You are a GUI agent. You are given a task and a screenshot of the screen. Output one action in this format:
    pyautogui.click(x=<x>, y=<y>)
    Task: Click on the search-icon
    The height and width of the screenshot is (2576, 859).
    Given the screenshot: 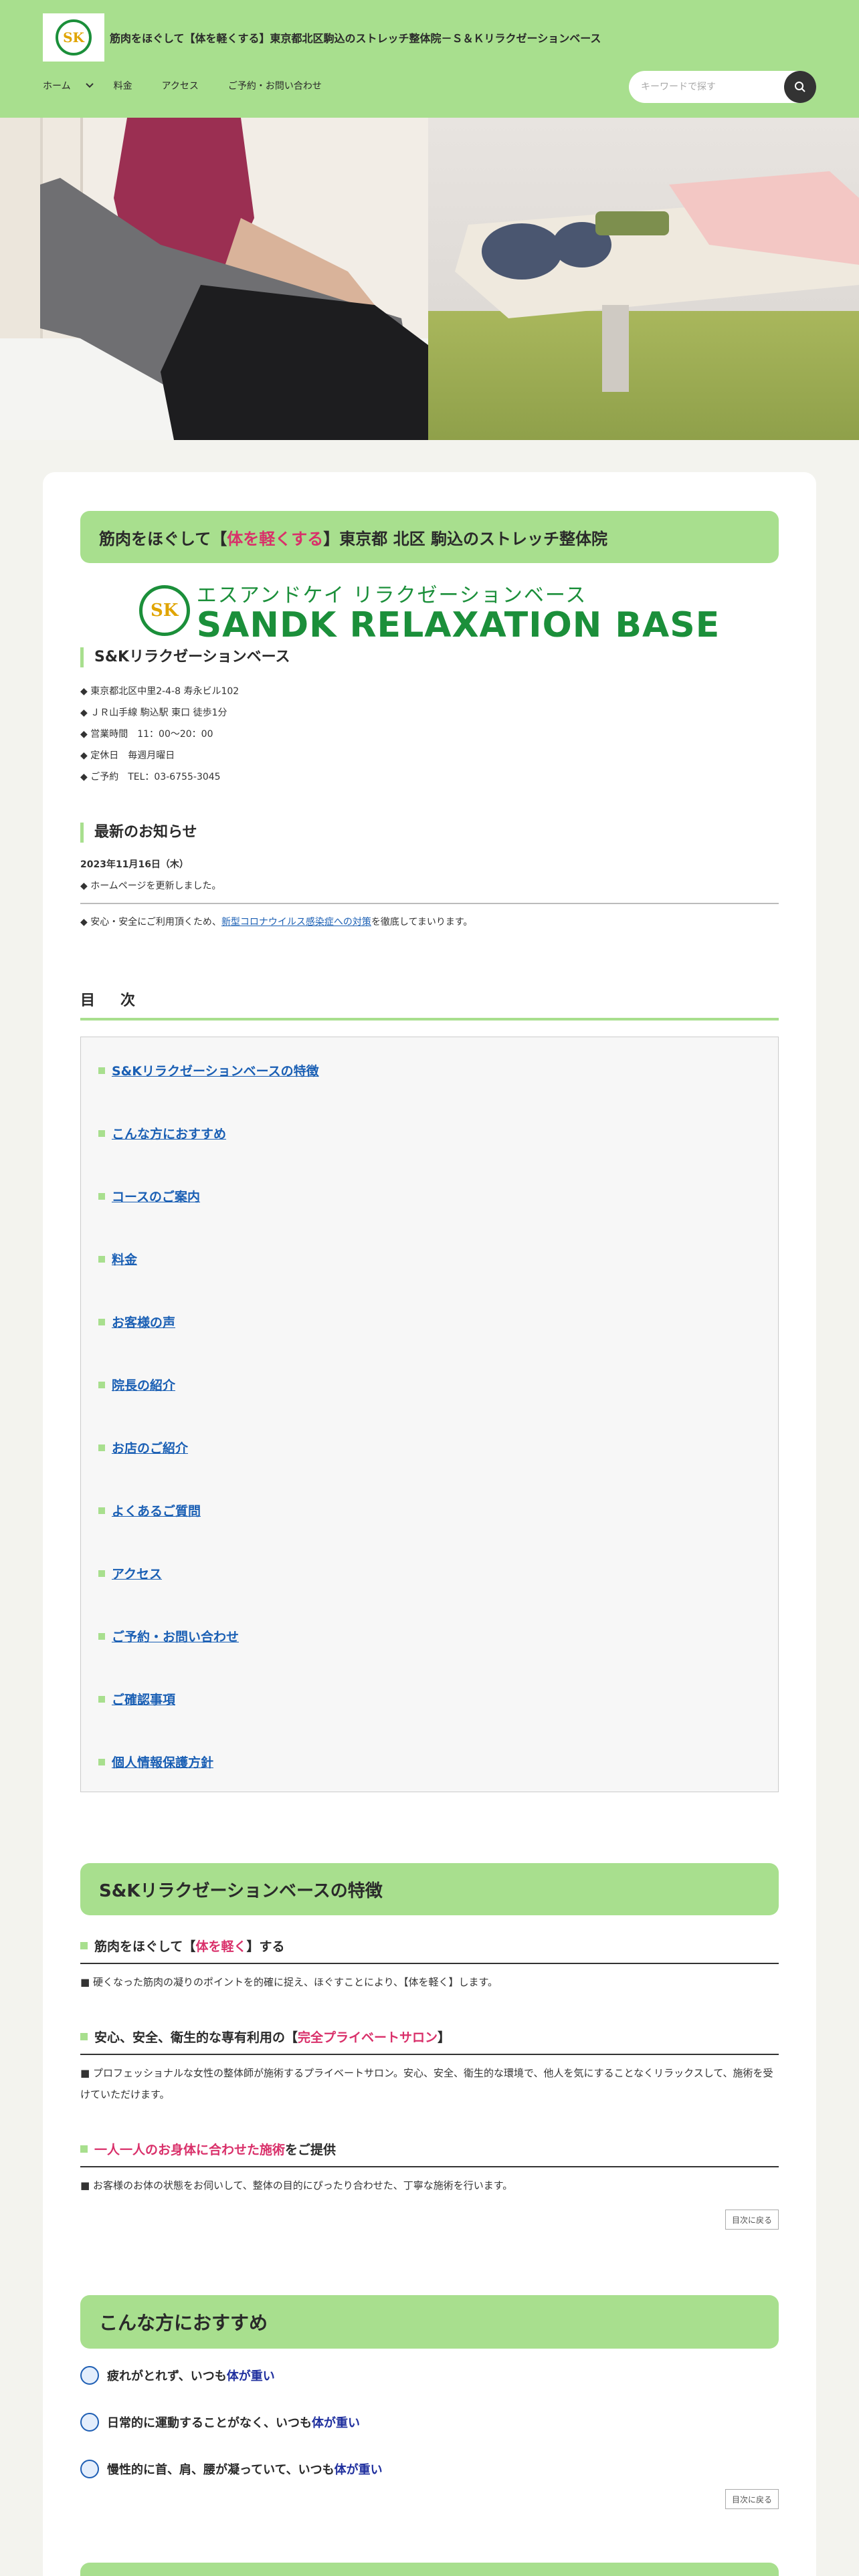 What is the action you would take?
    pyautogui.click(x=800, y=87)
    